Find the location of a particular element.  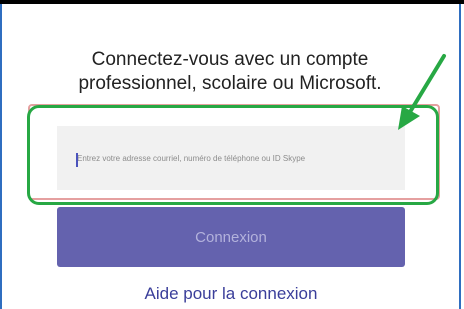

window-border-right is located at coordinates (460, 156).